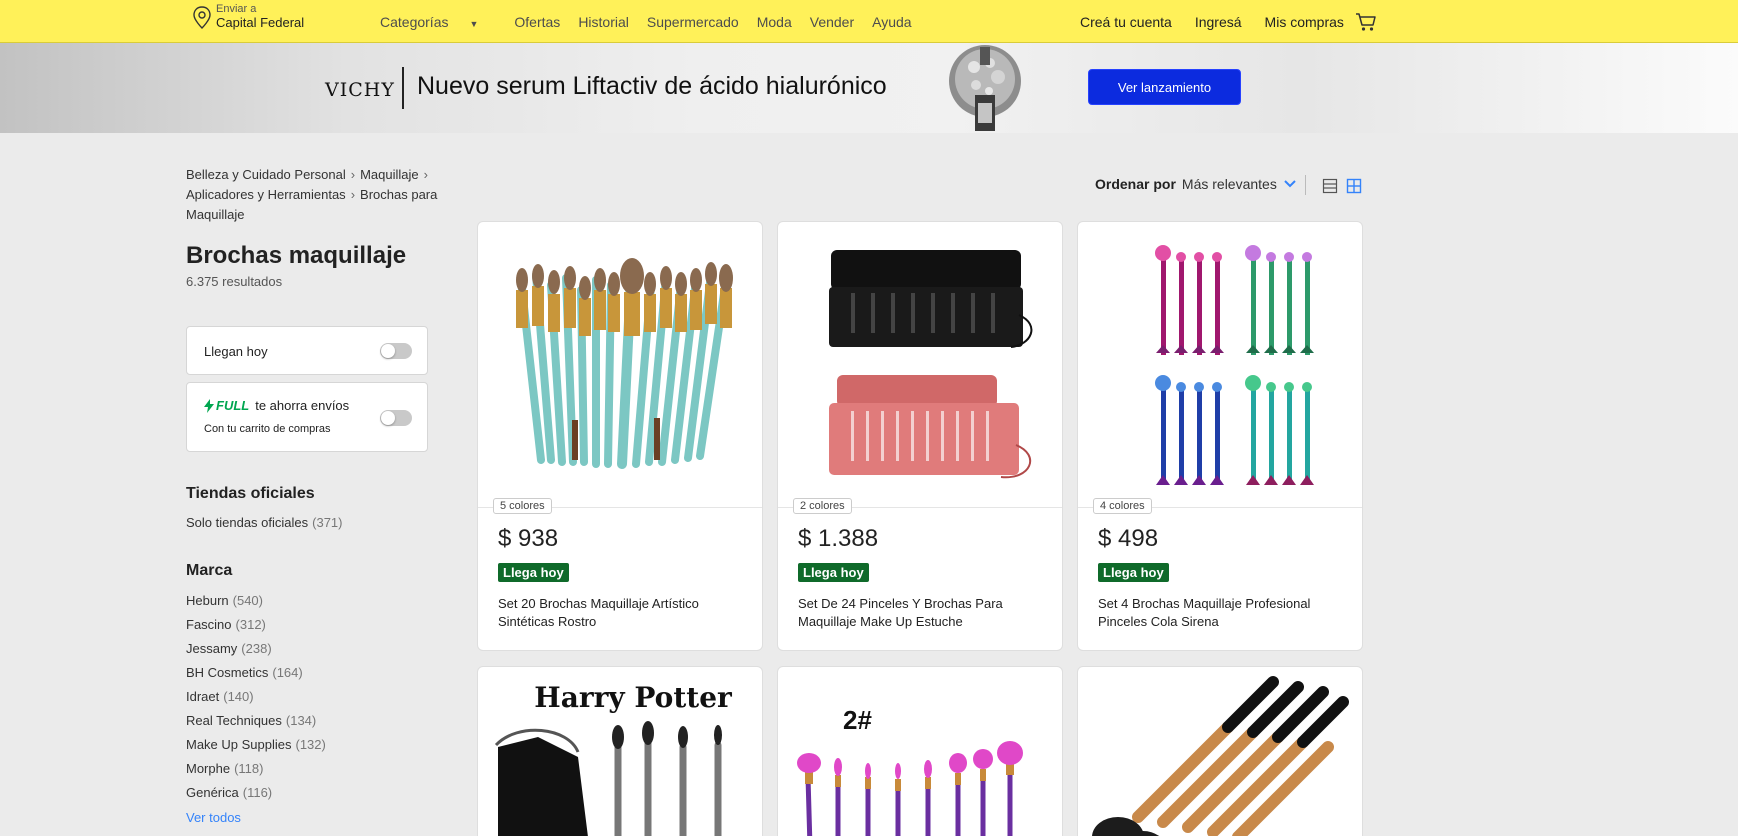 Image resolution: width=1738 pixels, height=836 pixels. Describe the element at coordinates (249, 768) in the screenshot. I see `filter-count: (118)` at that location.